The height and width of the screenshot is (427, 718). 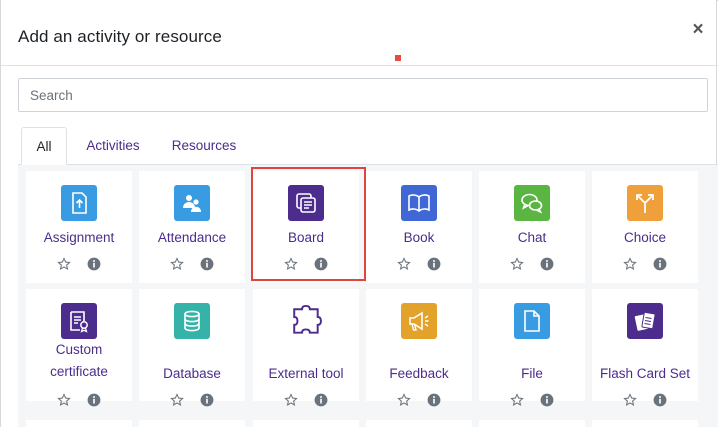 What do you see at coordinates (419, 348) in the screenshot?
I see `activity-item-feedback: Feedback` at bounding box center [419, 348].